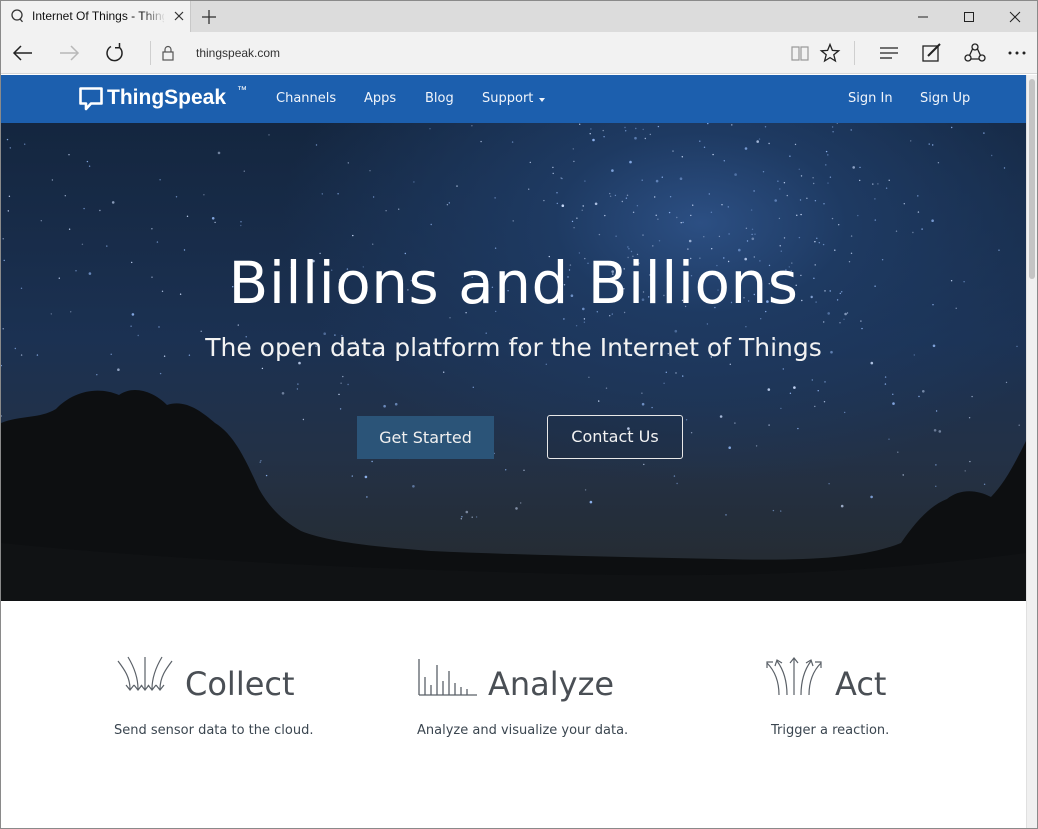  Describe the element at coordinates (800, 53) in the screenshot. I see `reading-view-icon` at that location.